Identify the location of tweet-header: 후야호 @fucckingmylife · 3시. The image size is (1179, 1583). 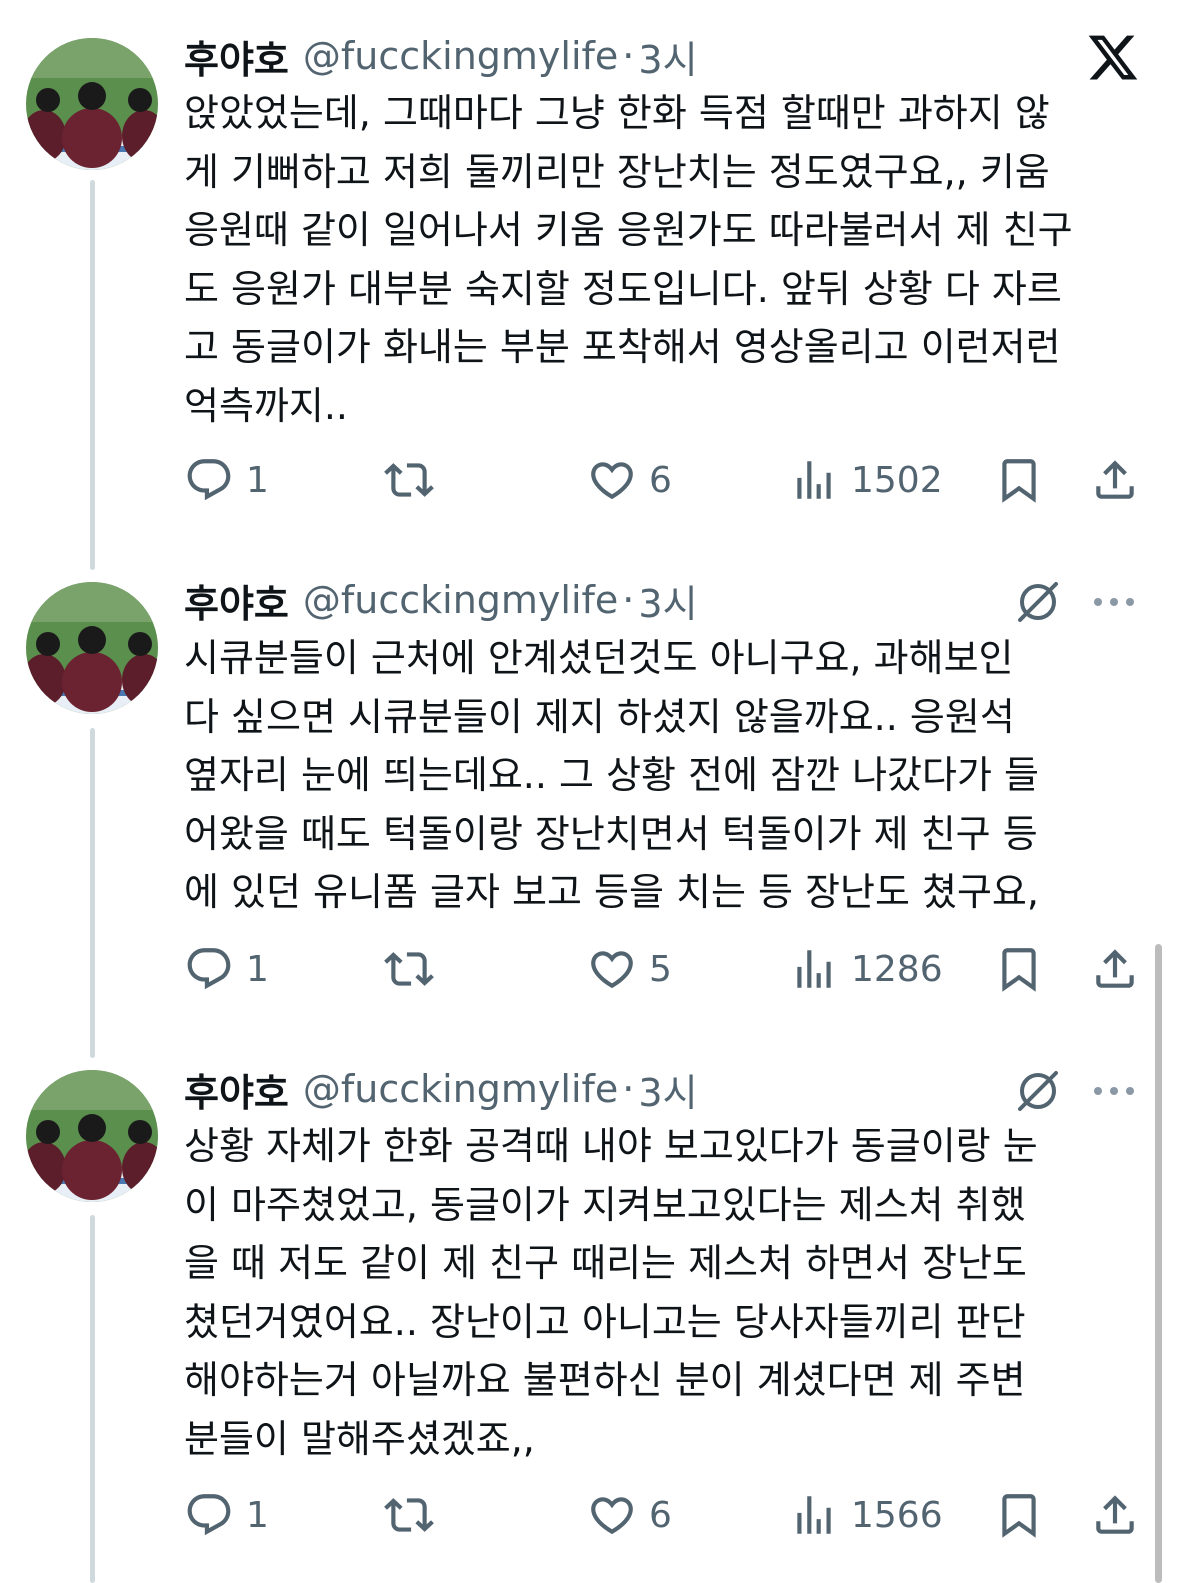
(441, 1089).